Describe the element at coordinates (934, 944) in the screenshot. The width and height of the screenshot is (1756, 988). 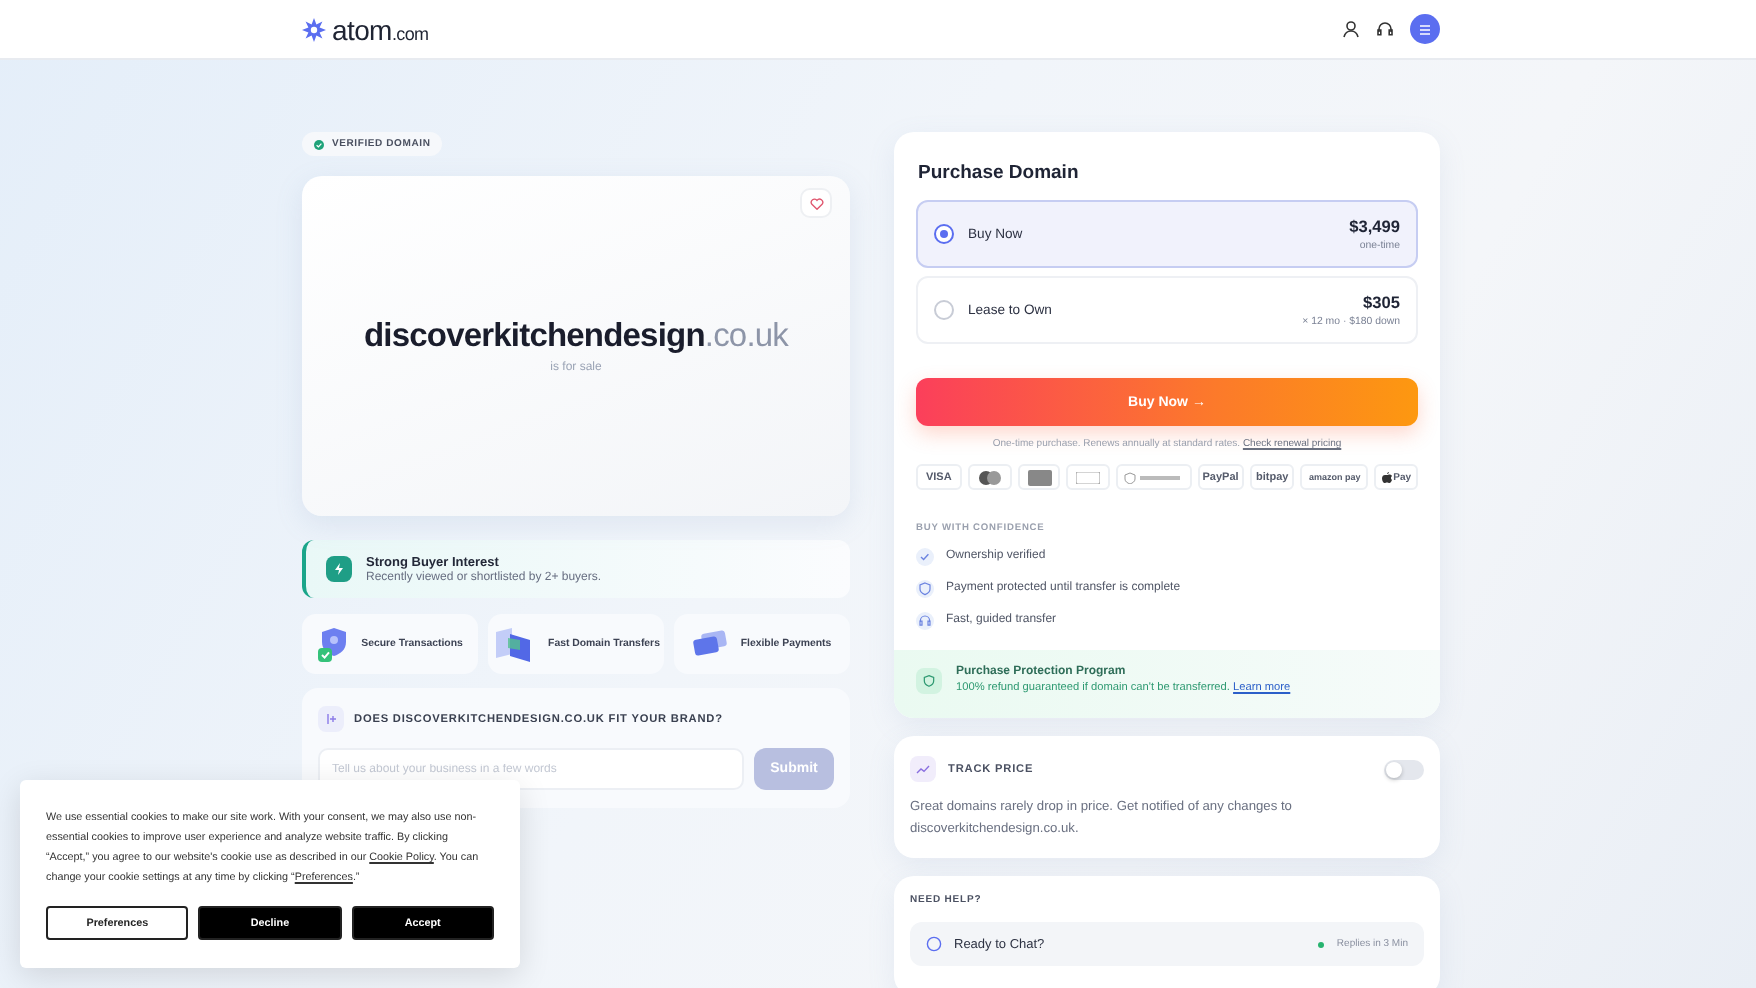
I see `chat-bubble-icon` at that location.